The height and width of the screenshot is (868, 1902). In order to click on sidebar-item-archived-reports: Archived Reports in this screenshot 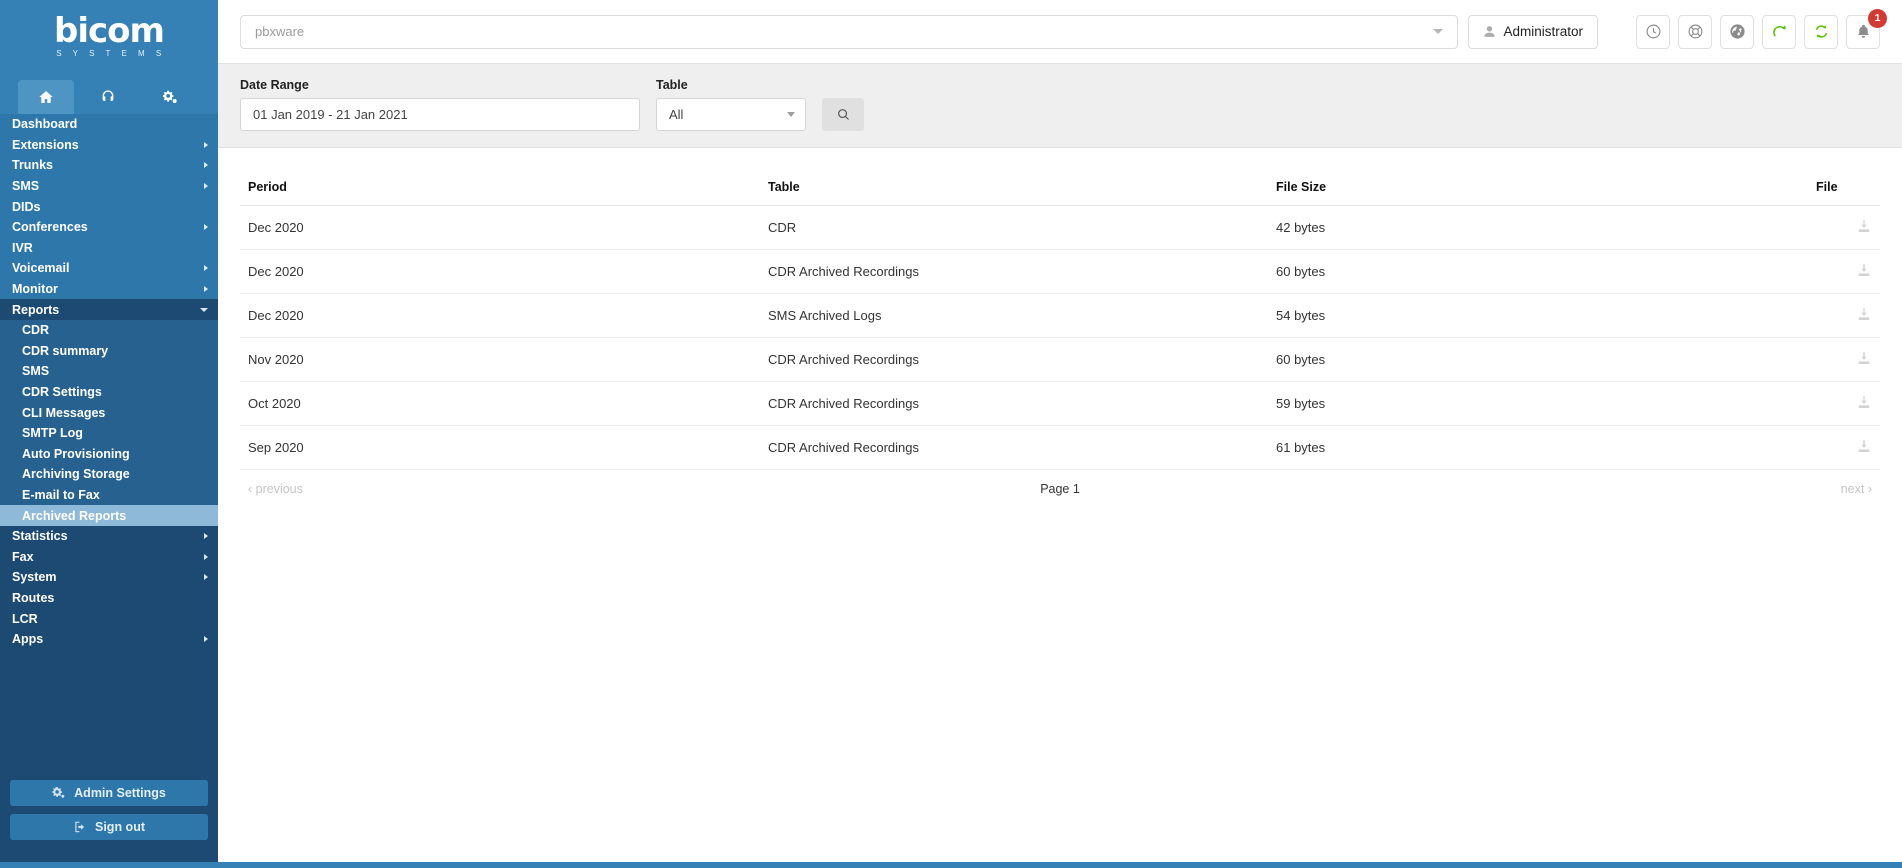, I will do `click(109, 515)`.